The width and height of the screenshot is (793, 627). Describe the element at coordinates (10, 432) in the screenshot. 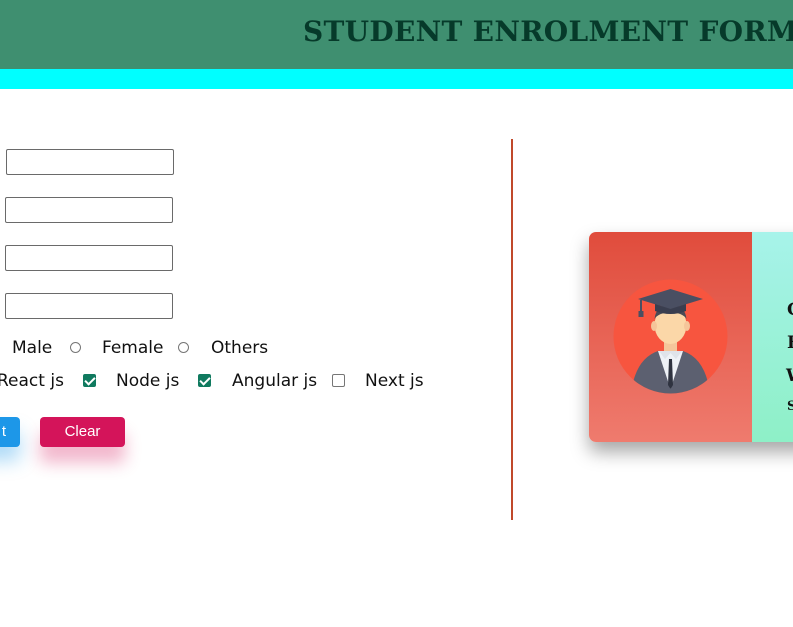

I see `submit-button: t` at that location.